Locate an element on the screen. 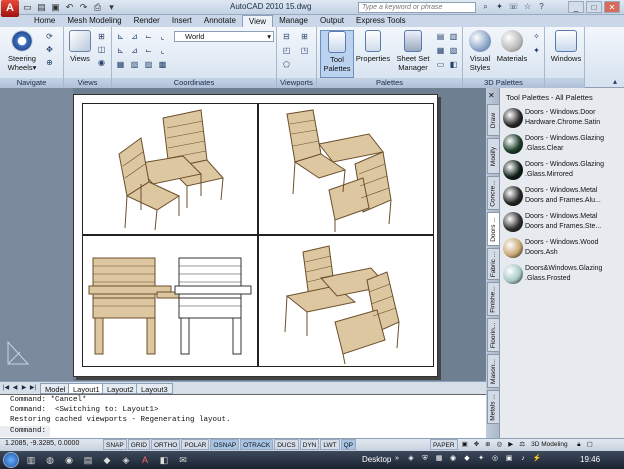 The image size is (624, 469). lock-icon: 🔒︎ is located at coordinates (578, 444).